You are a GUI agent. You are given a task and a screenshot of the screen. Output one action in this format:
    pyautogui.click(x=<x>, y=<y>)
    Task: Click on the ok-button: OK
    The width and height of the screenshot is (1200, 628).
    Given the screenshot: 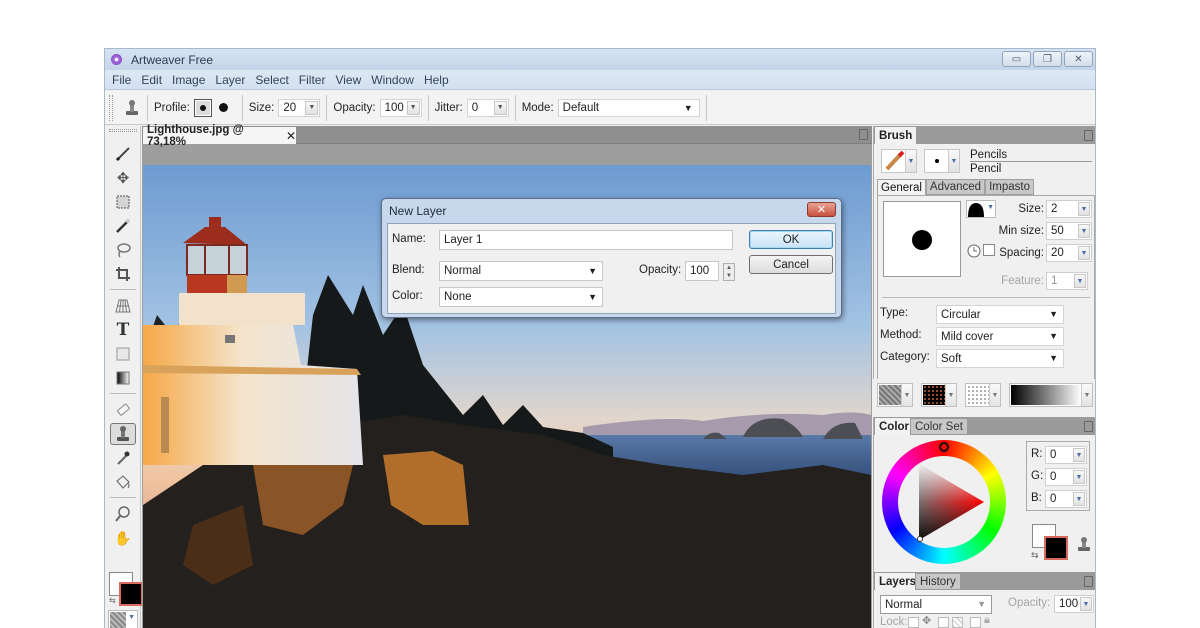 What is the action you would take?
    pyautogui.click(x=791, y=239)
    